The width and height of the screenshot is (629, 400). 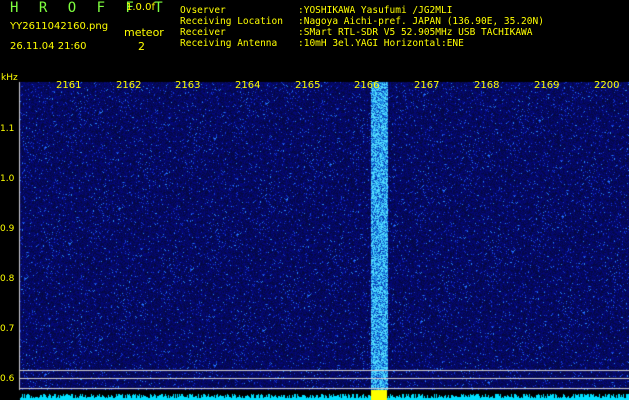 I want to click on station-key: Ovserver, so click(x=203, y=10).